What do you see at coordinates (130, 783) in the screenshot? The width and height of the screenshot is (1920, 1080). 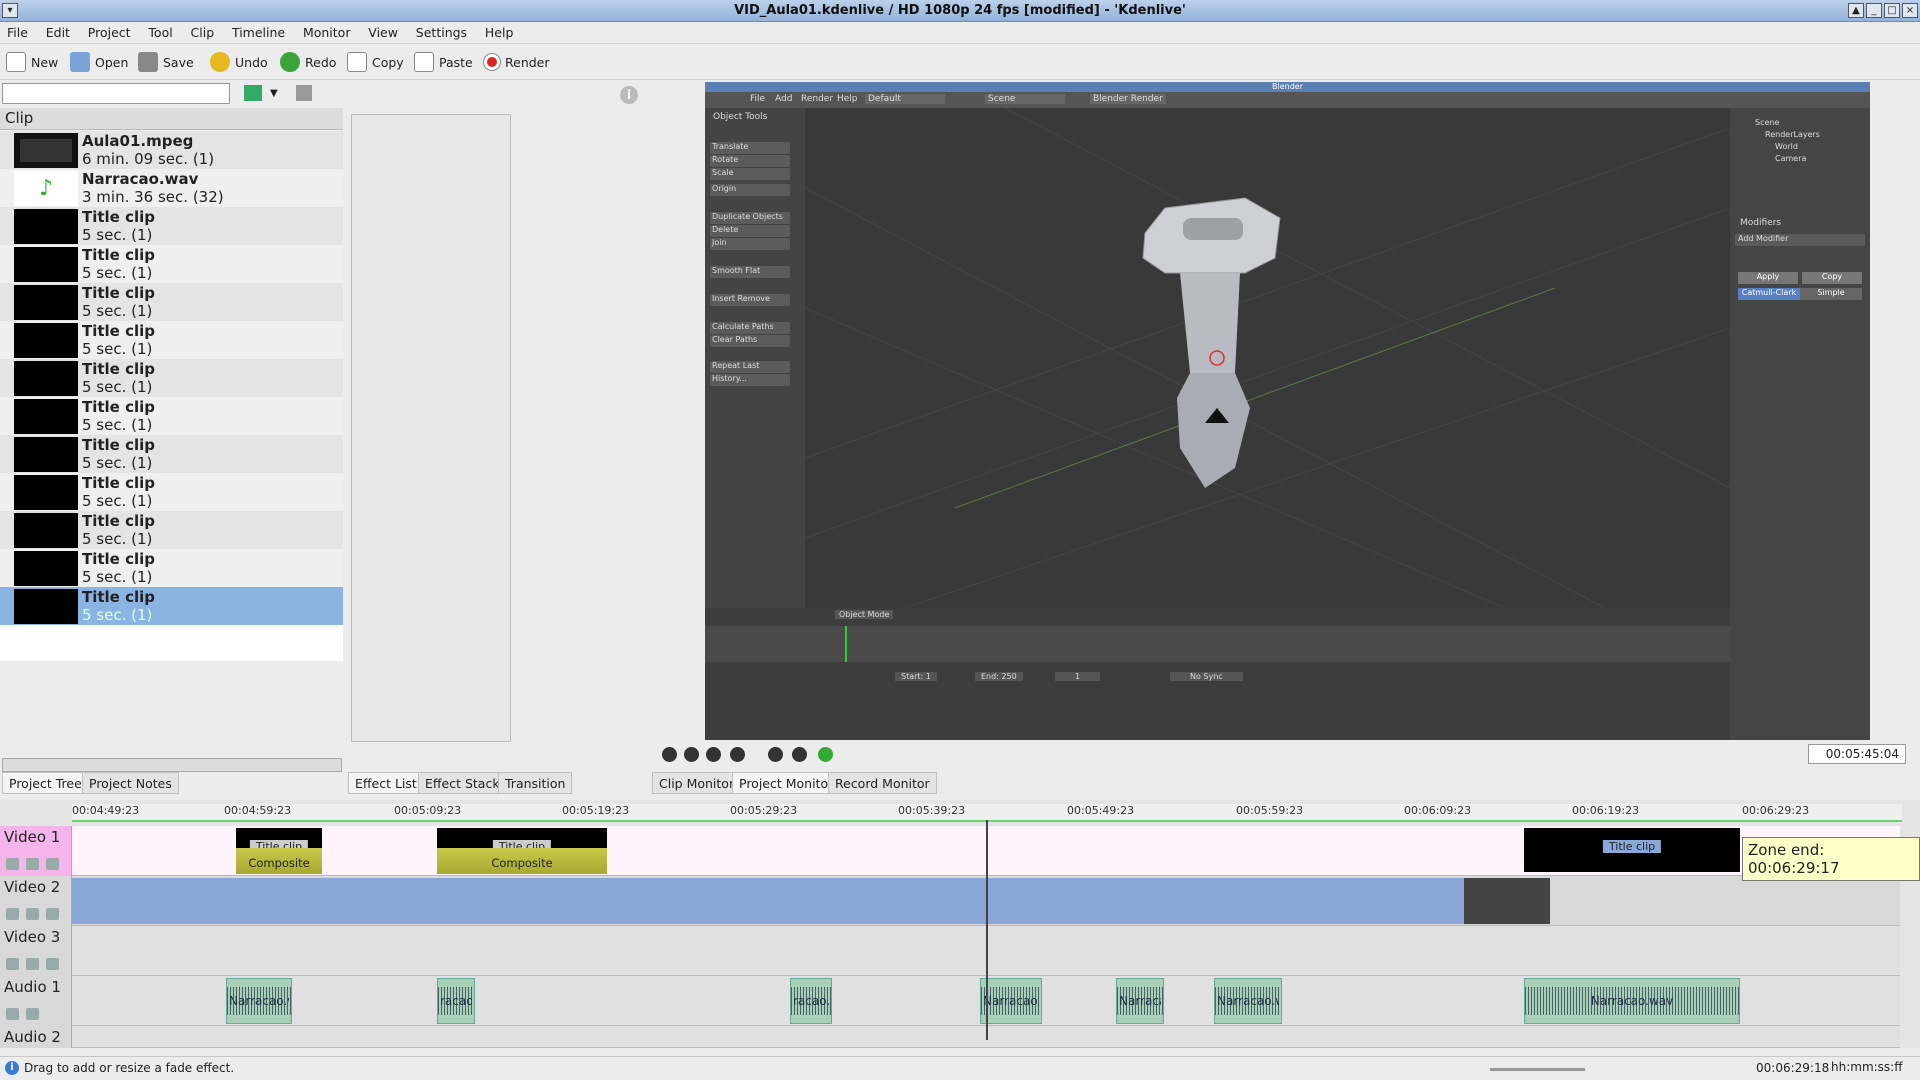 I see `tab-project-notes: Project Notes` at bounding box center [130, 783].